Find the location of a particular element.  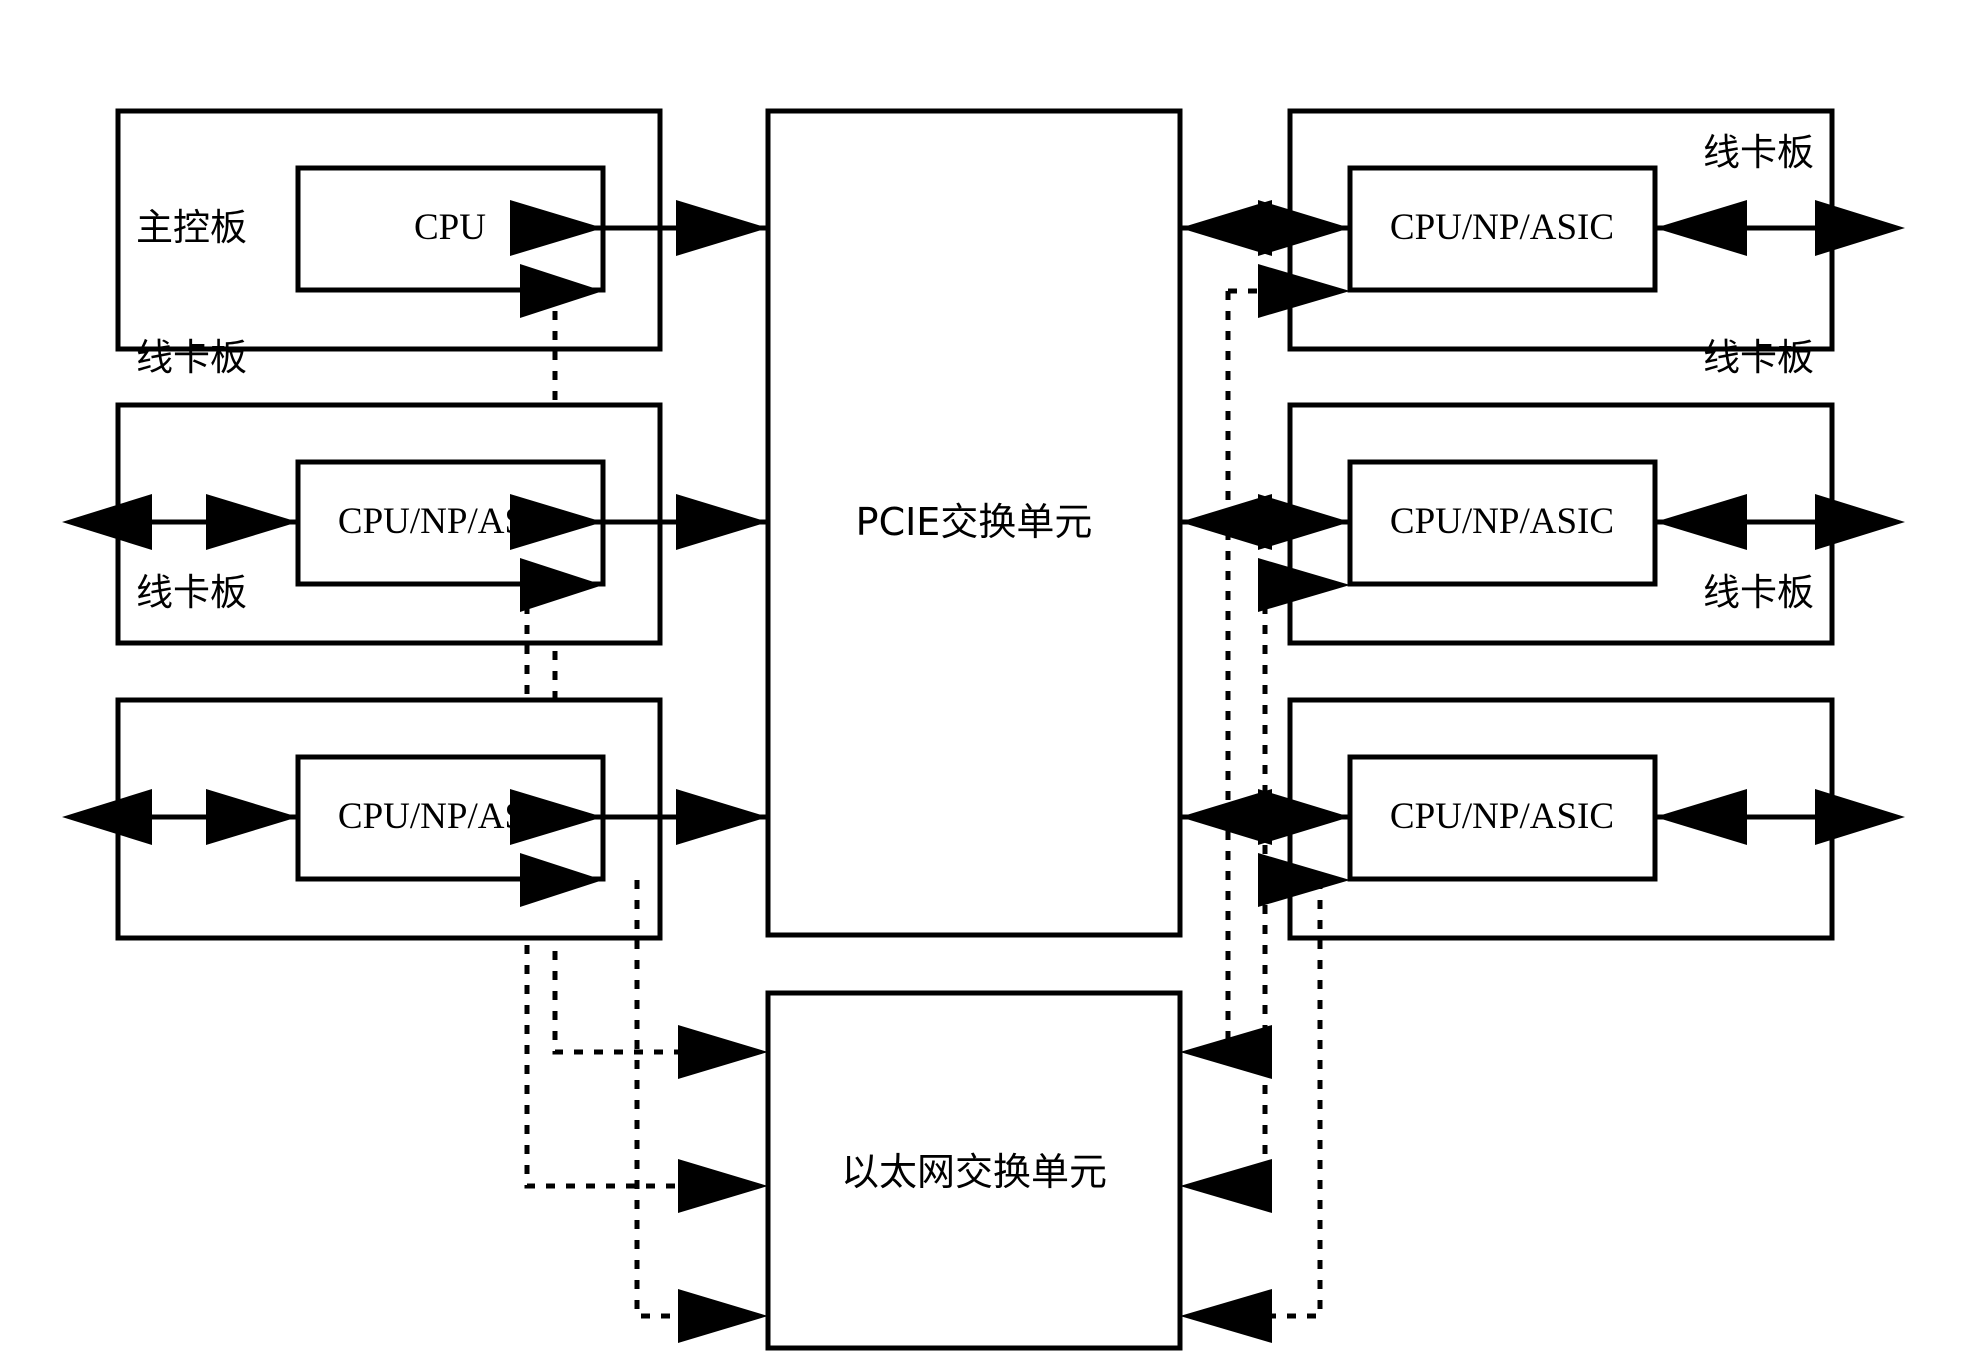

line-card-left-2-label: 线卡板 is located at coordinates (191, 592).